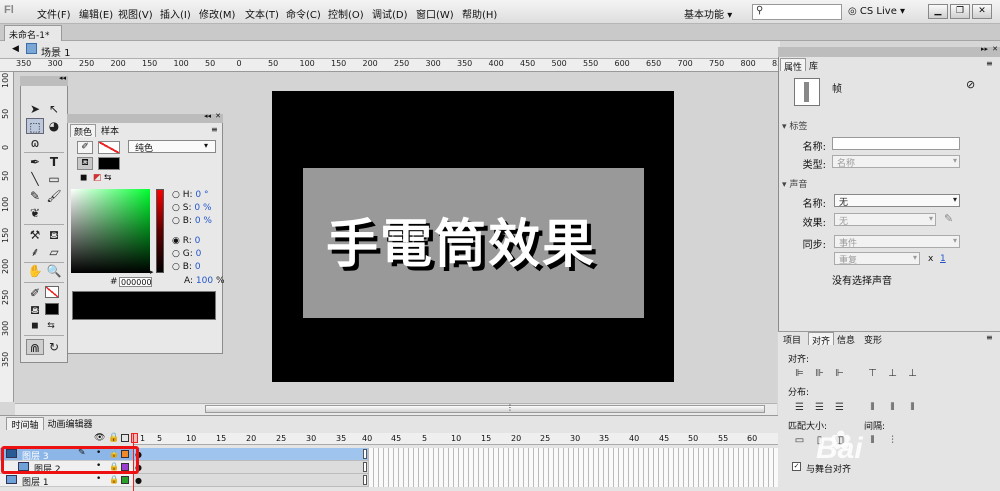 This screenshot has height=491, width=1000. Describe the element at coordinates (175, 13) in the screenshot. I see `menu-item: 插入(I)` at that location.